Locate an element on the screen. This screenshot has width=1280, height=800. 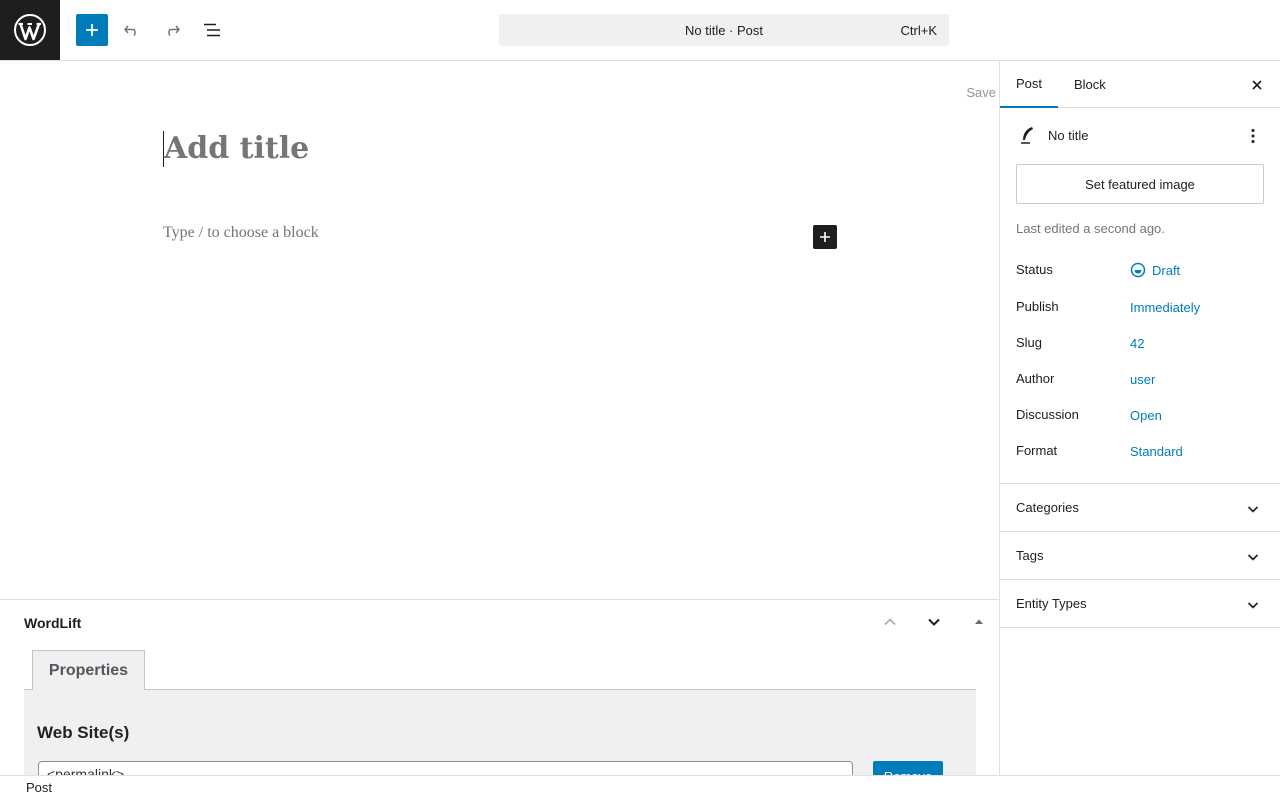
post-title-input: Add title is located at coordinates (236, 149).